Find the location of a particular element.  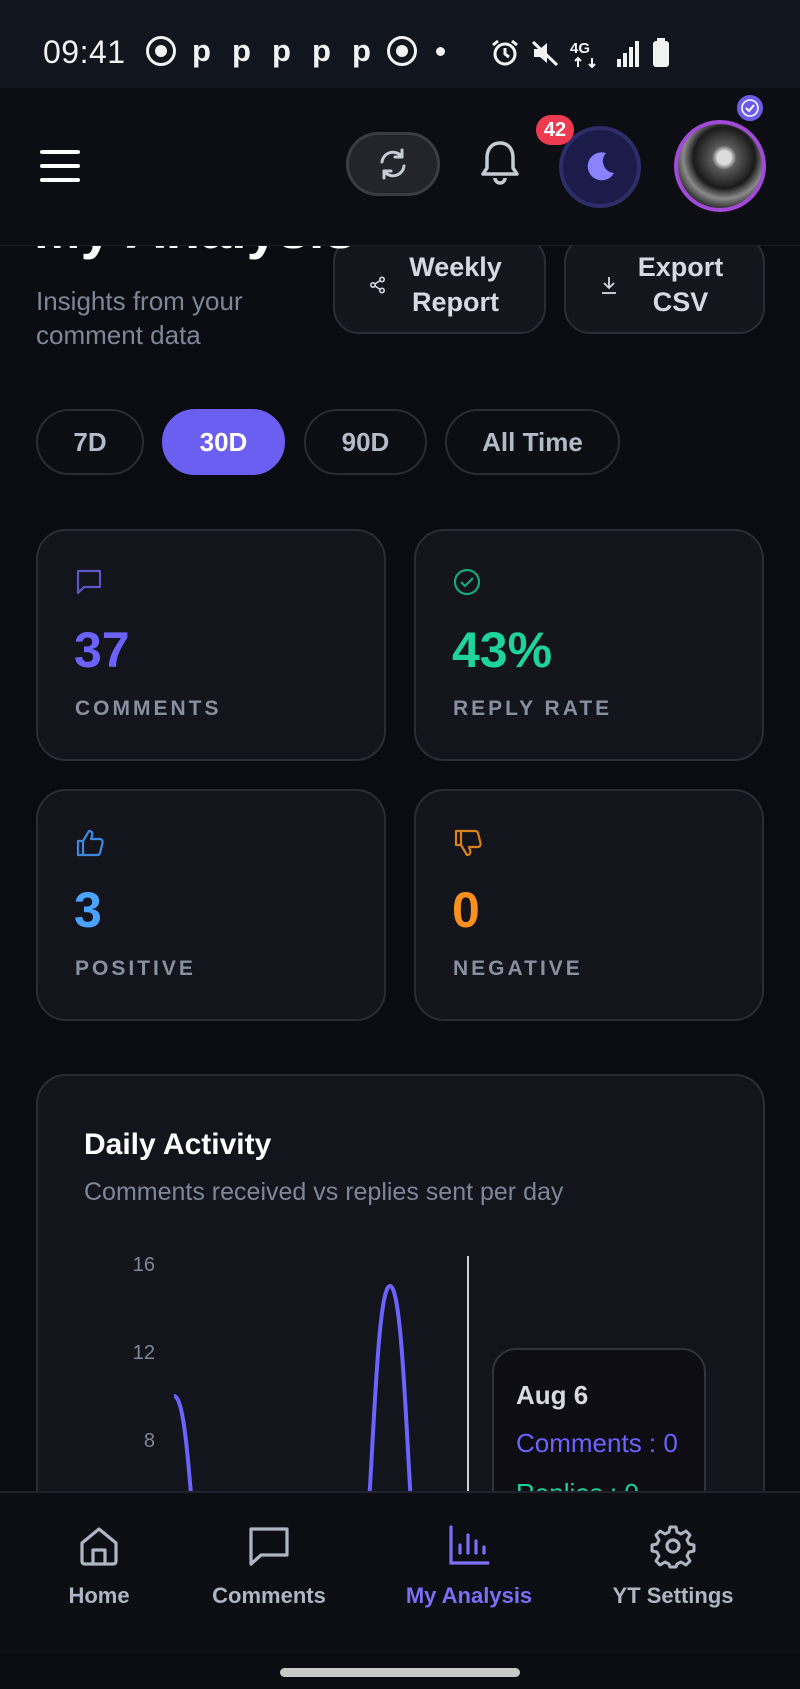

system-icons: 4G is located at coordinates (580, 53).